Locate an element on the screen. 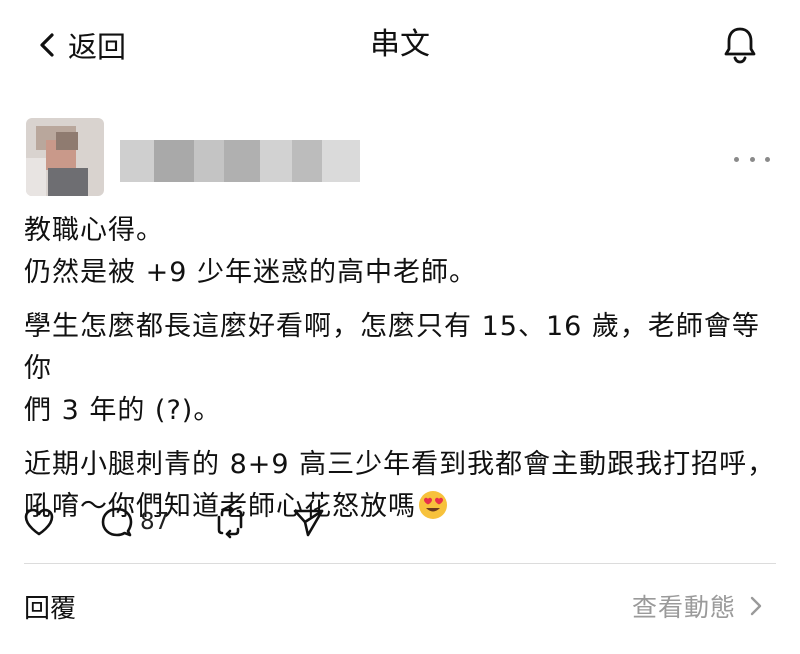  view-activity-link: 查看動態 is located at coordinates (698, 606).